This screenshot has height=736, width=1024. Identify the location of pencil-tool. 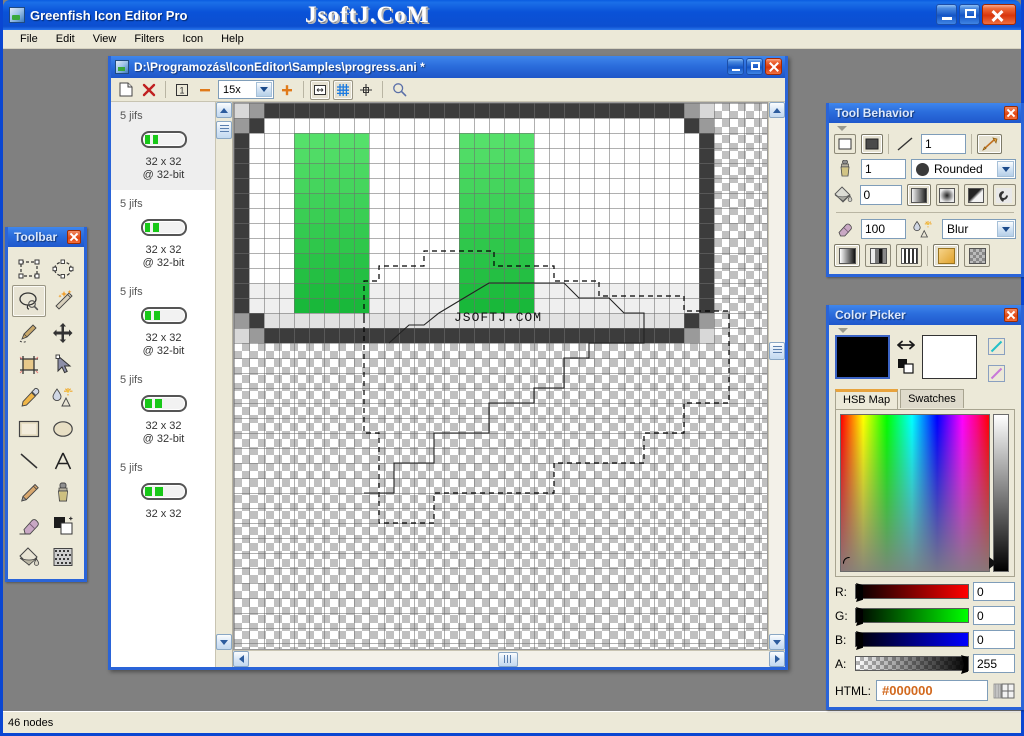
(29, 493).